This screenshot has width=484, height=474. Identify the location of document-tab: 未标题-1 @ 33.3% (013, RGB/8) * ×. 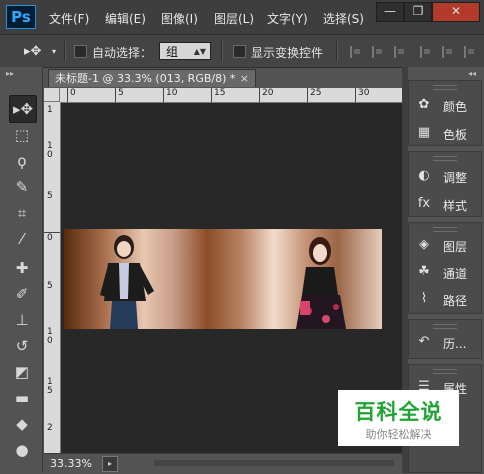
(152, 78).